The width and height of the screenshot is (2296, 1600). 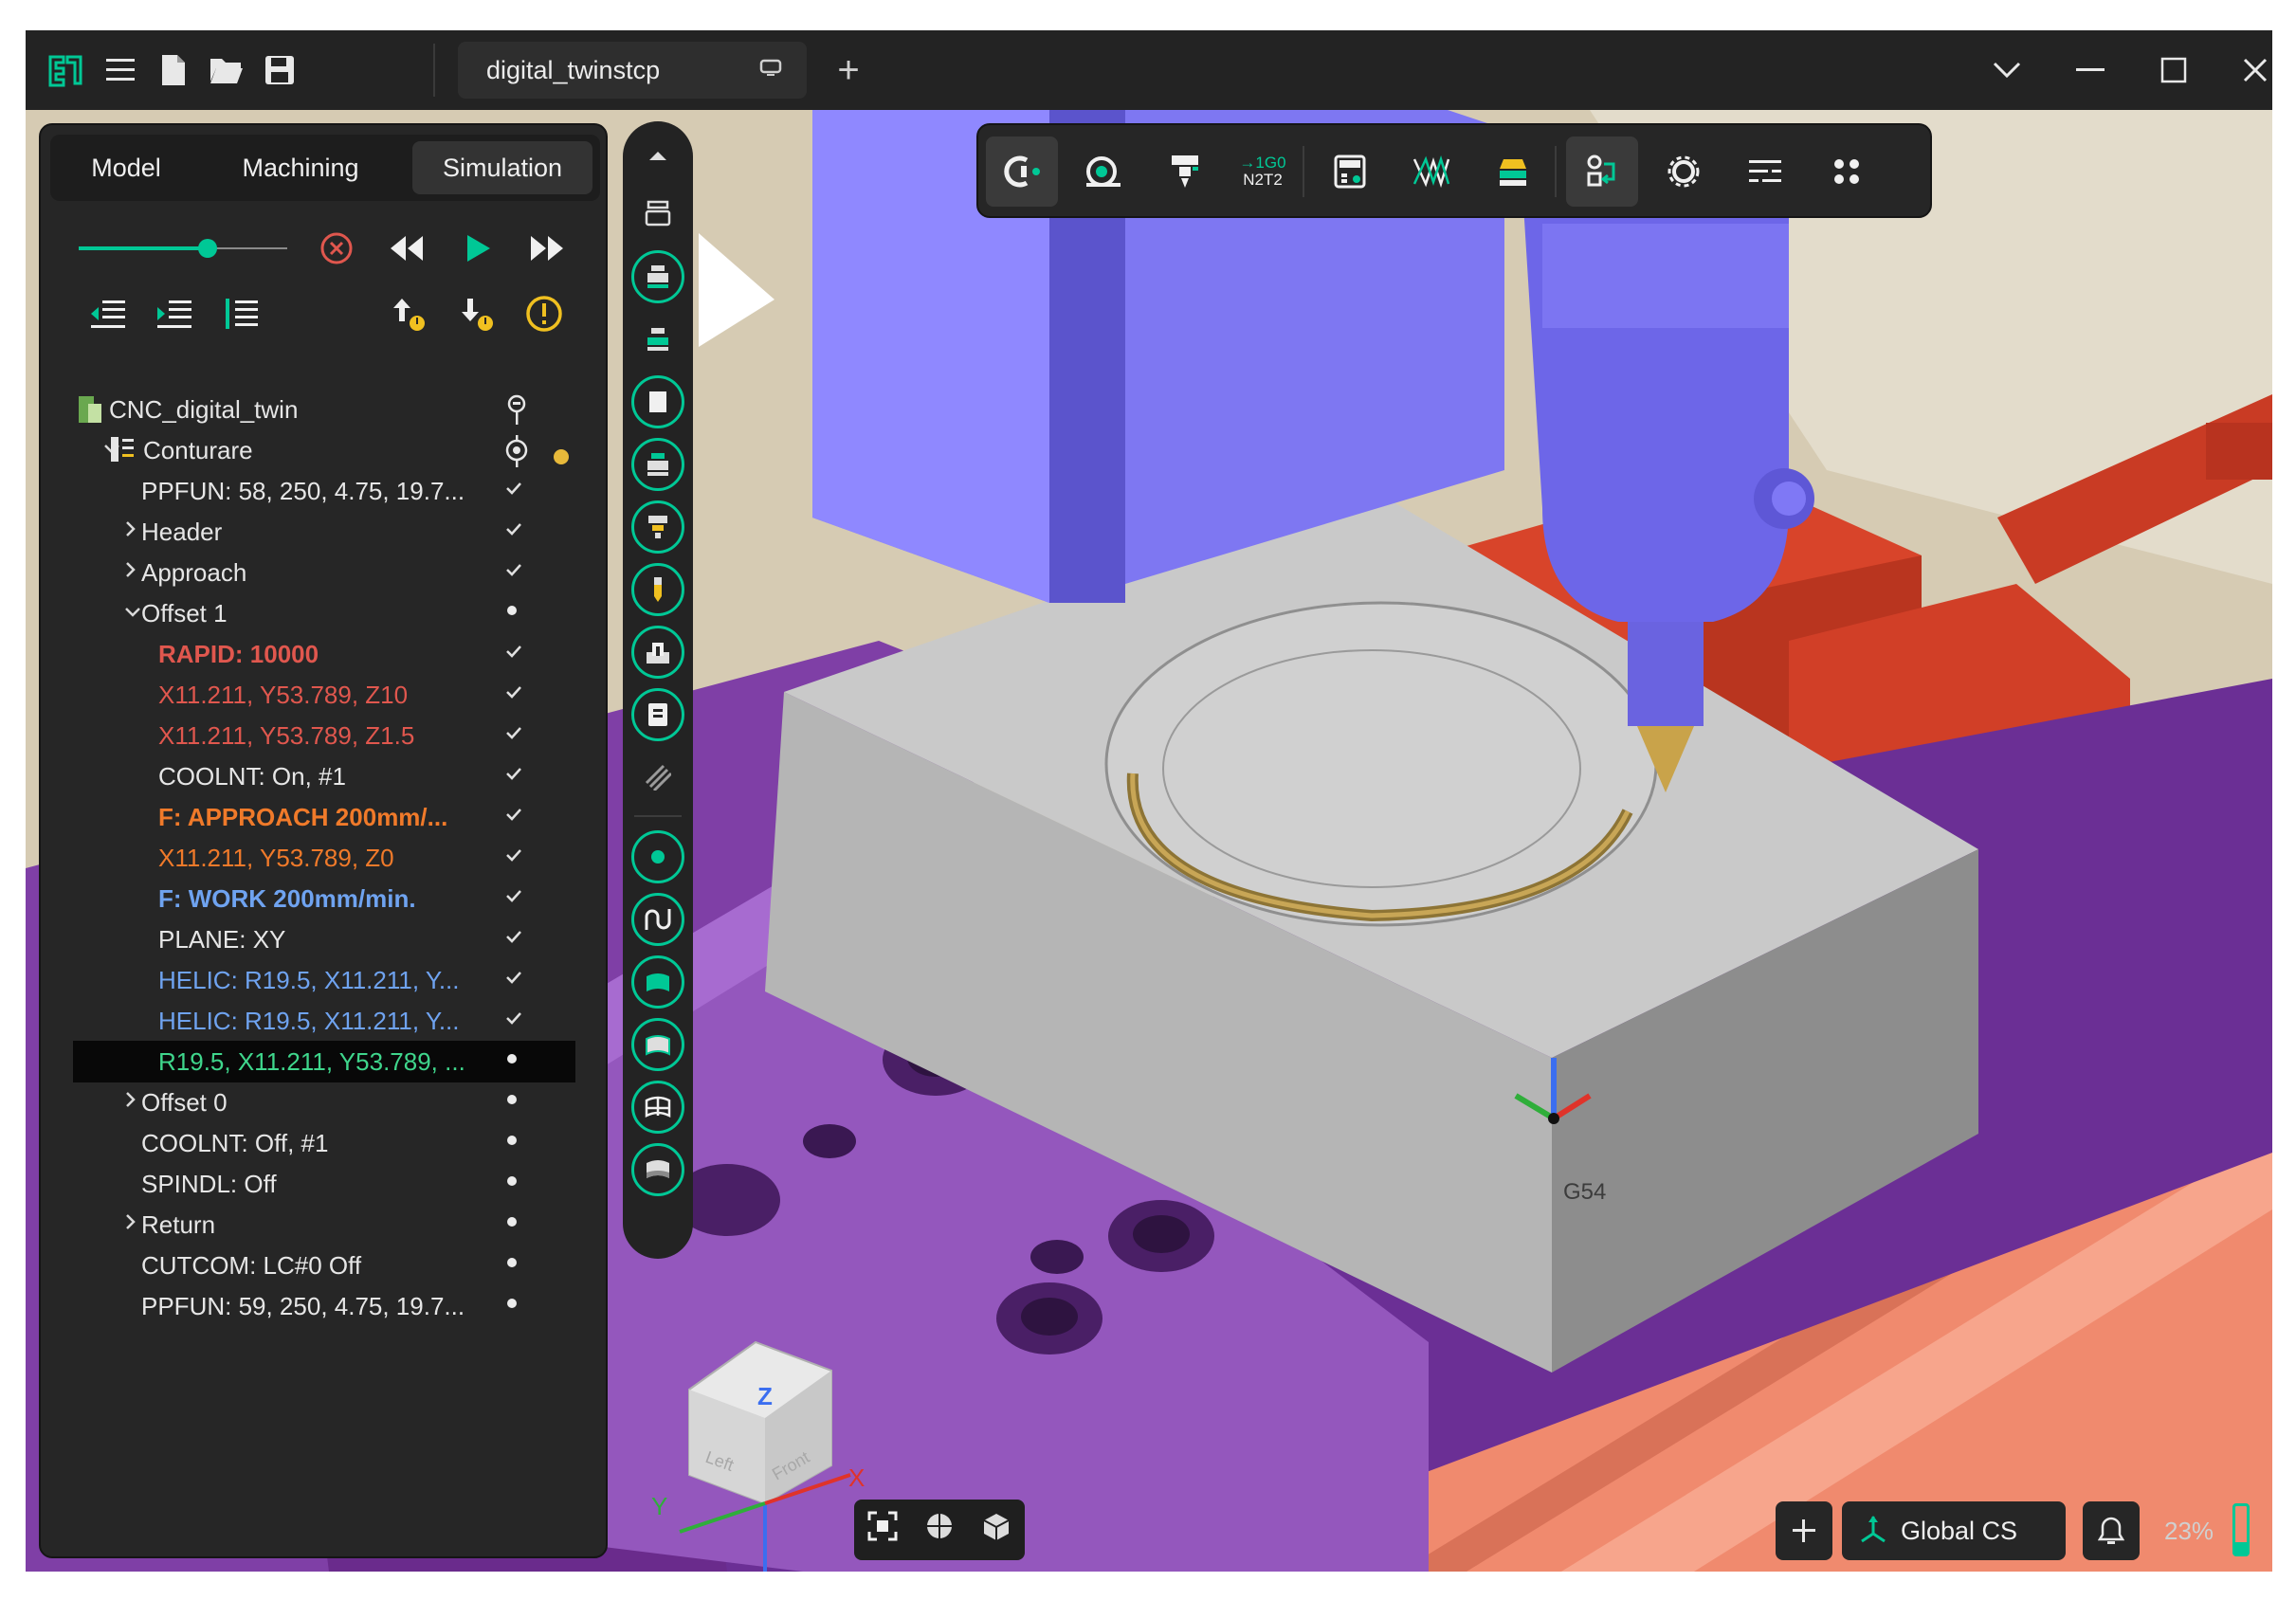 I want to click on document-tab: digital_twinstcp, so click(x=632, y=70).